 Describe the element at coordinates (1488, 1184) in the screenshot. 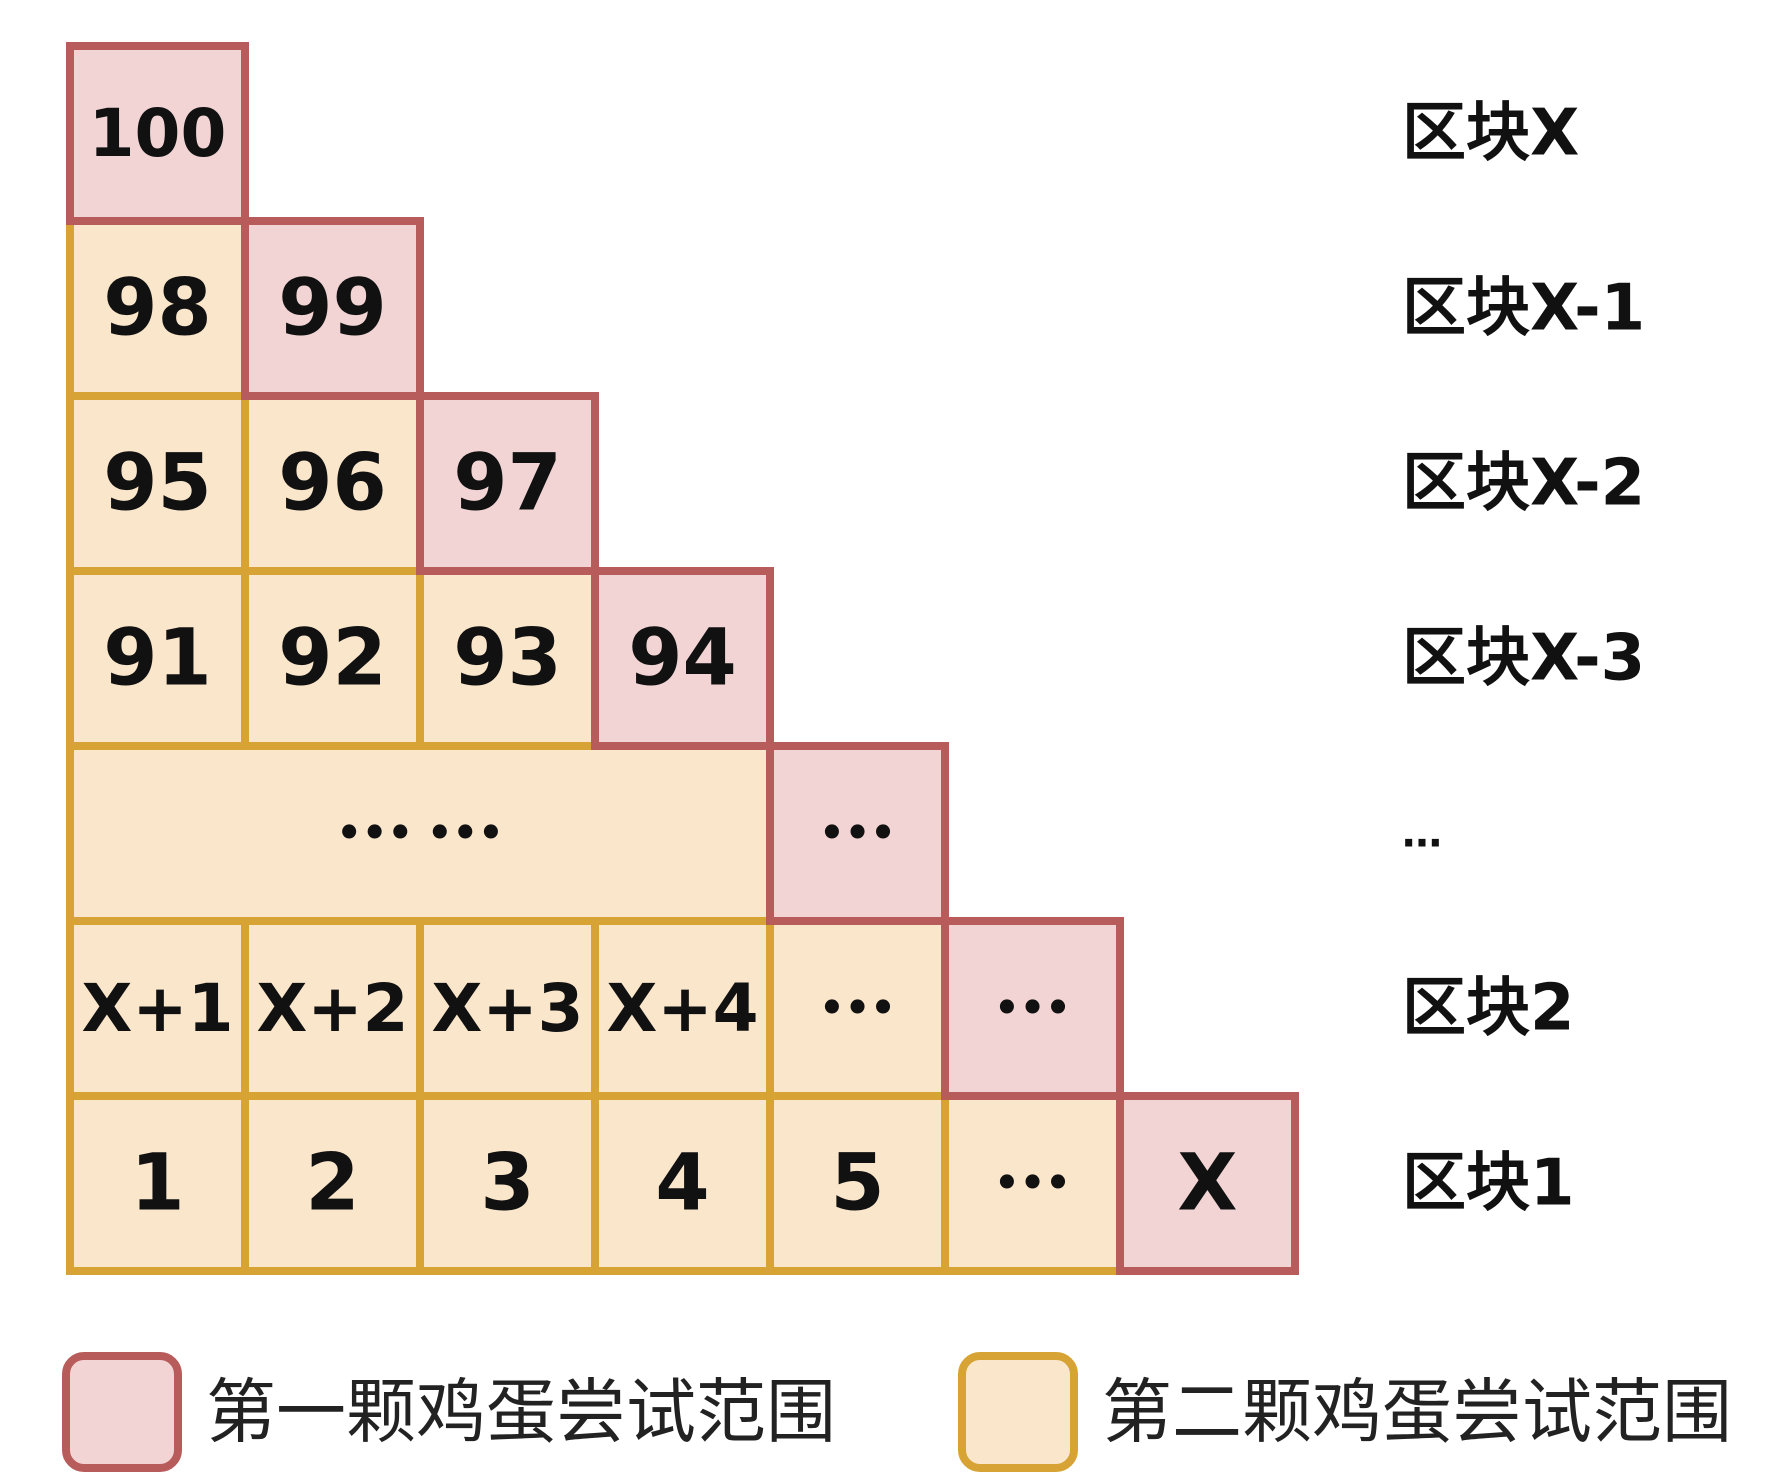

I see `row-label: 区块1` at that location.